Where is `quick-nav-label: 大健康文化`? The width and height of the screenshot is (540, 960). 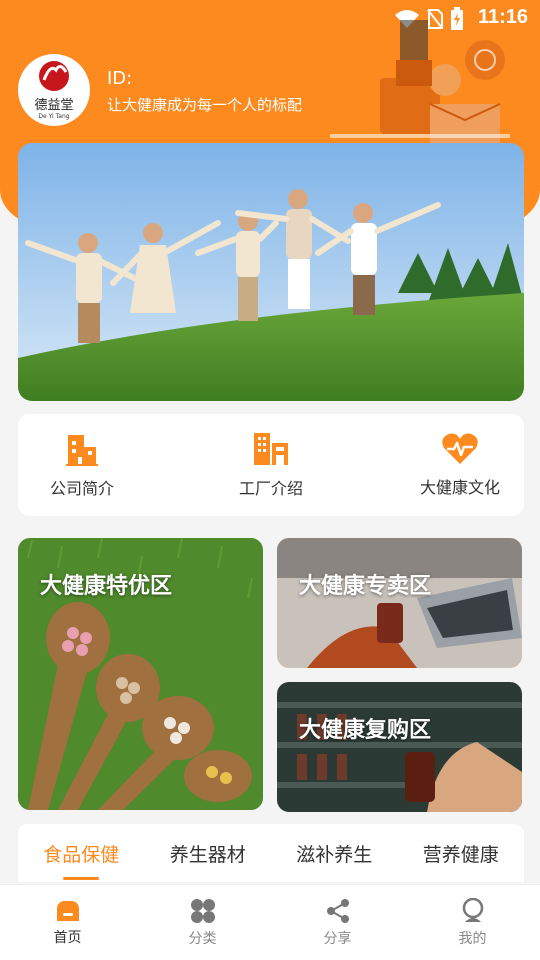 quick-nav-label: 大健康文化 is located at coordinates (459, 487).